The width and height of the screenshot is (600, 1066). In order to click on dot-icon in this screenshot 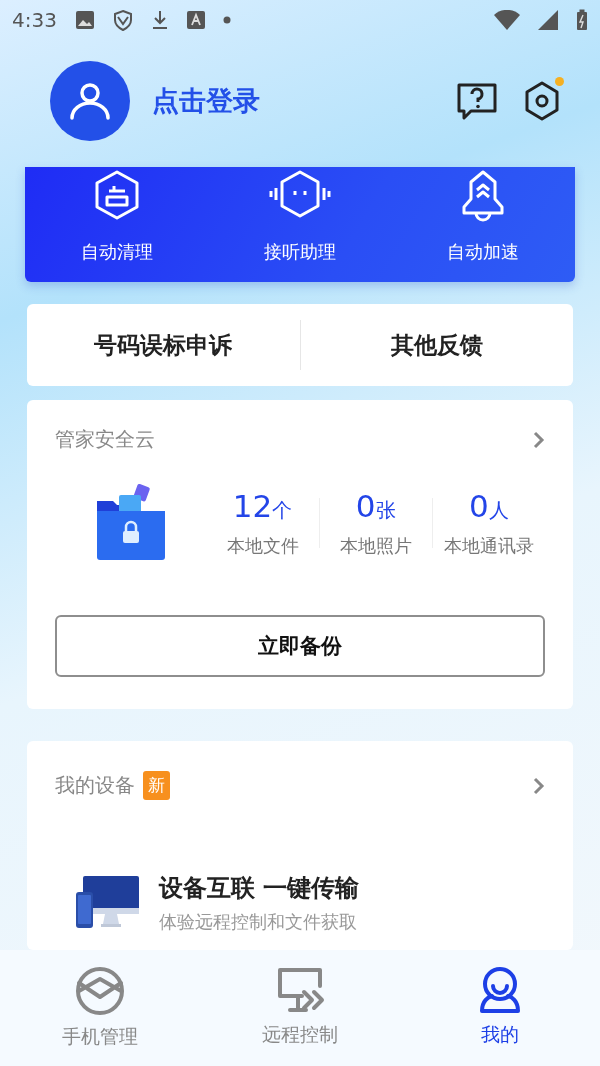, I will do `click(226, 20)`.